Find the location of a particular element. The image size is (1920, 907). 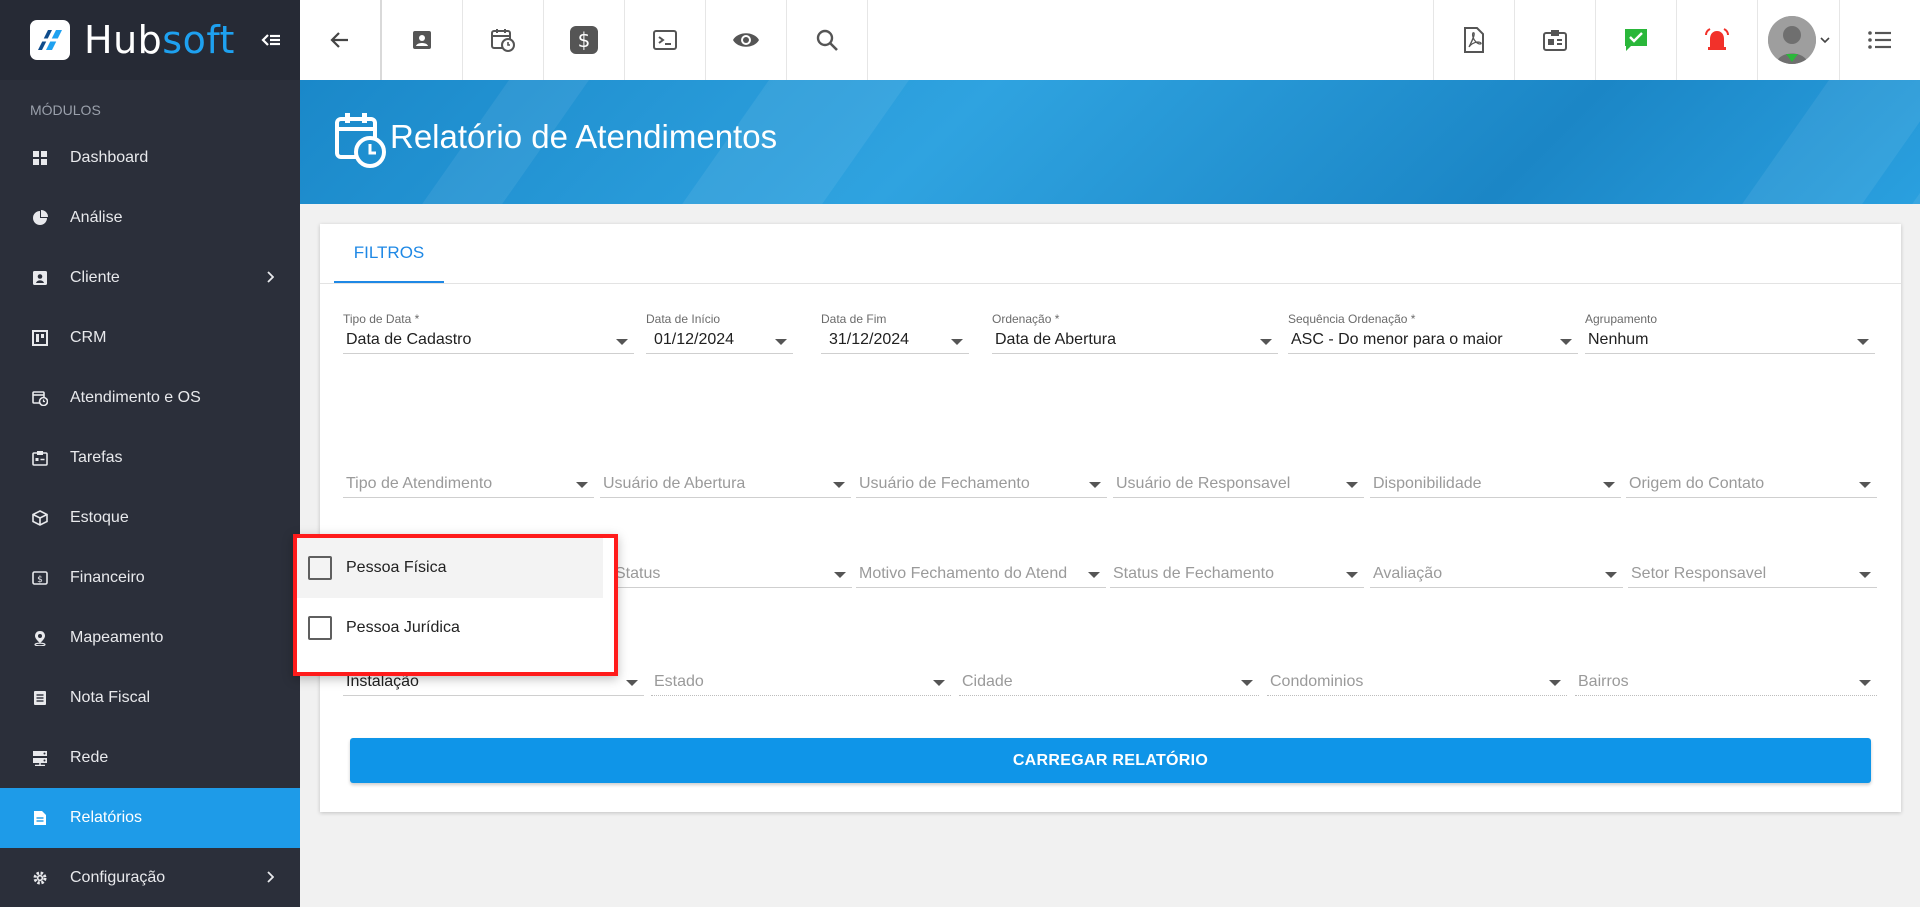

sidebar-item-crm: CRM is located at coordinates (150, 338).